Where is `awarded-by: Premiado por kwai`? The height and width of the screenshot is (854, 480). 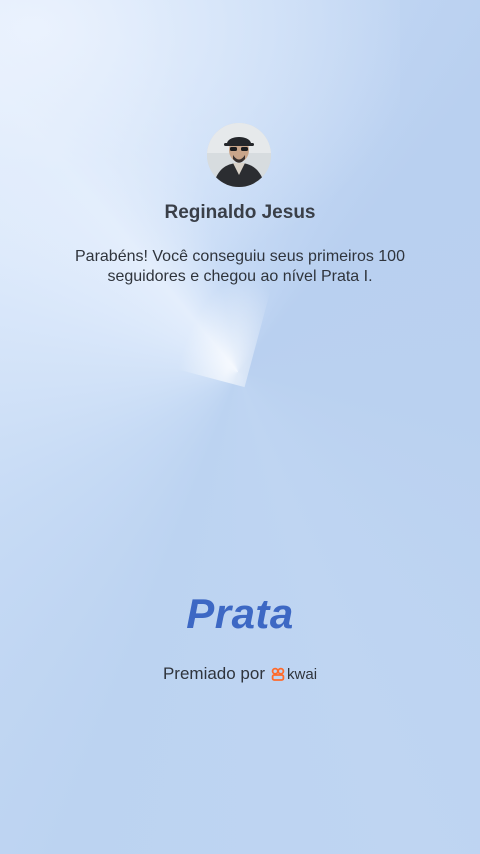 awarded-by: Premiado por kwai is located at coordinates (240, 674).